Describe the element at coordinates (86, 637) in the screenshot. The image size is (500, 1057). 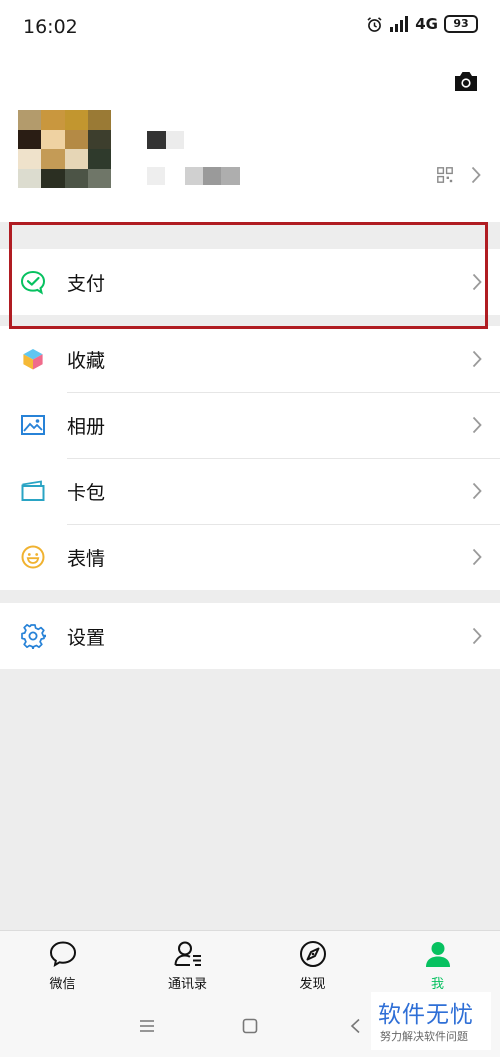
I see `menu-item-label: 设置` at that location.